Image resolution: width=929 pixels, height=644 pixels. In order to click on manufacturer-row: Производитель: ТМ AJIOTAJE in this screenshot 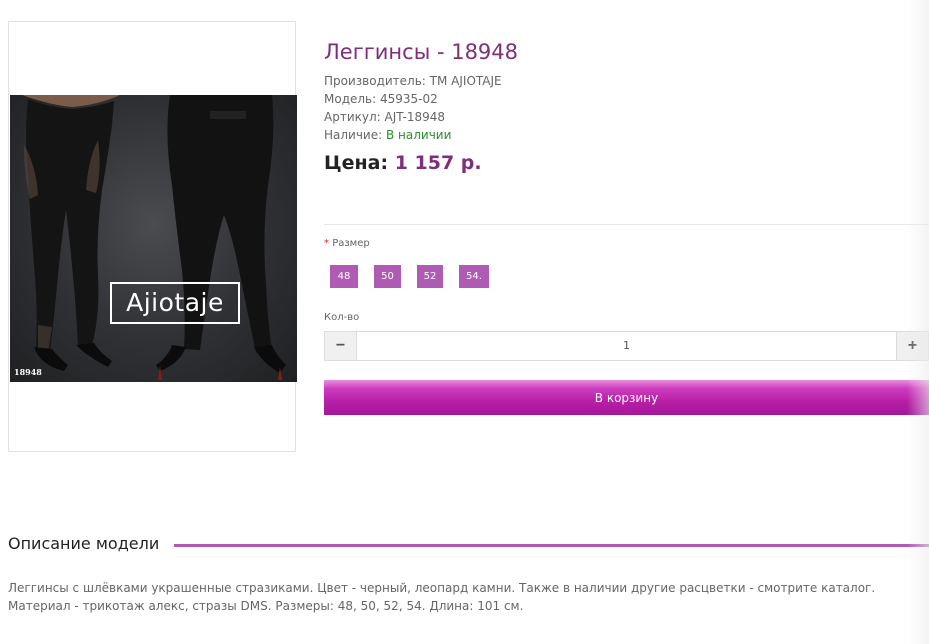, I will do `click(413, 81)`.